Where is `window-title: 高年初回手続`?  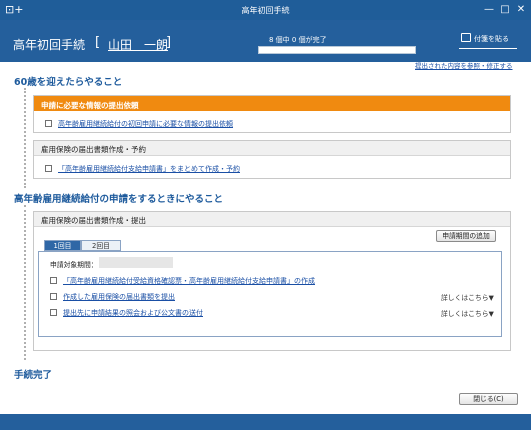 window-title: 高年初回手続 is located at coordinates (265, 10).